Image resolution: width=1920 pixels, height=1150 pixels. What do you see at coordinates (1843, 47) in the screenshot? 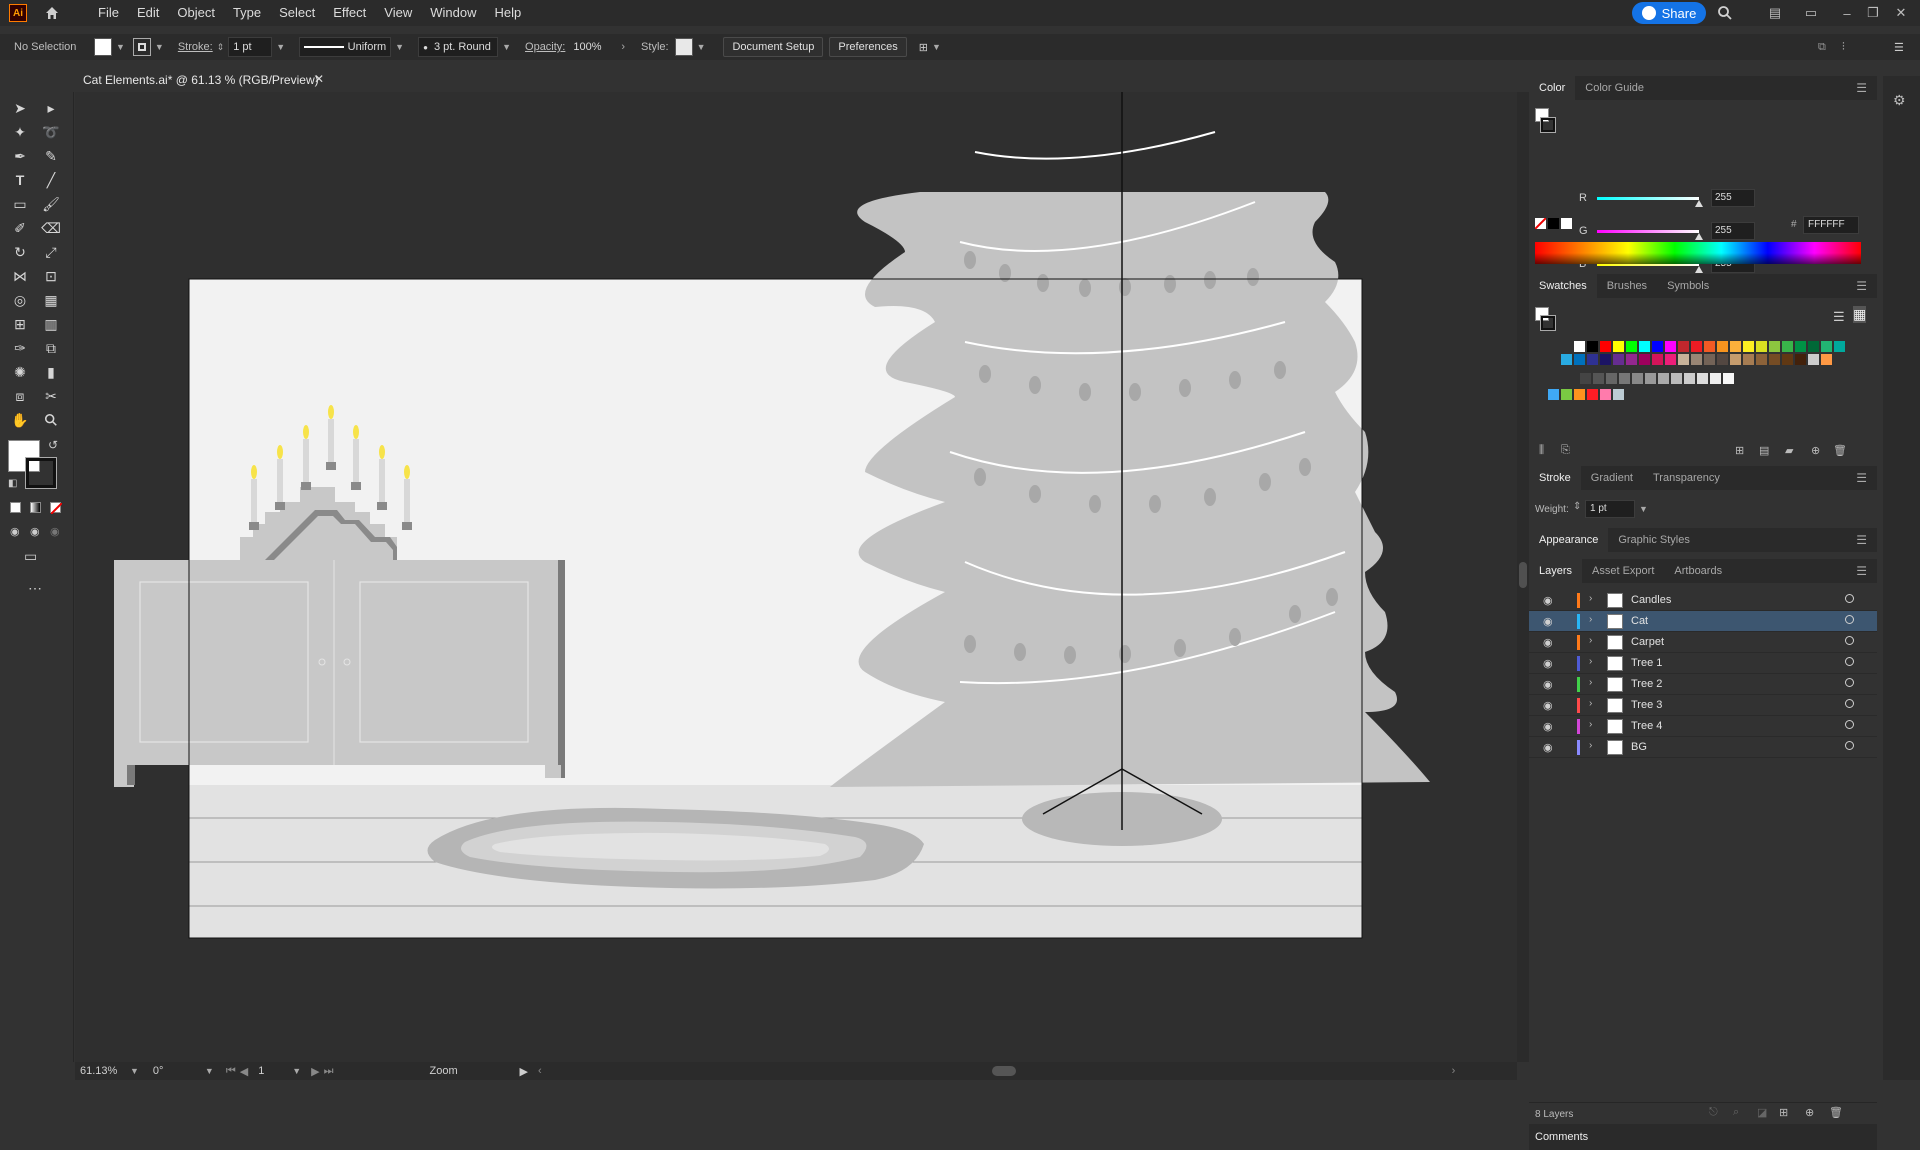
I see `distribute-icon: ⫶` at bounding box center [1843, 47].